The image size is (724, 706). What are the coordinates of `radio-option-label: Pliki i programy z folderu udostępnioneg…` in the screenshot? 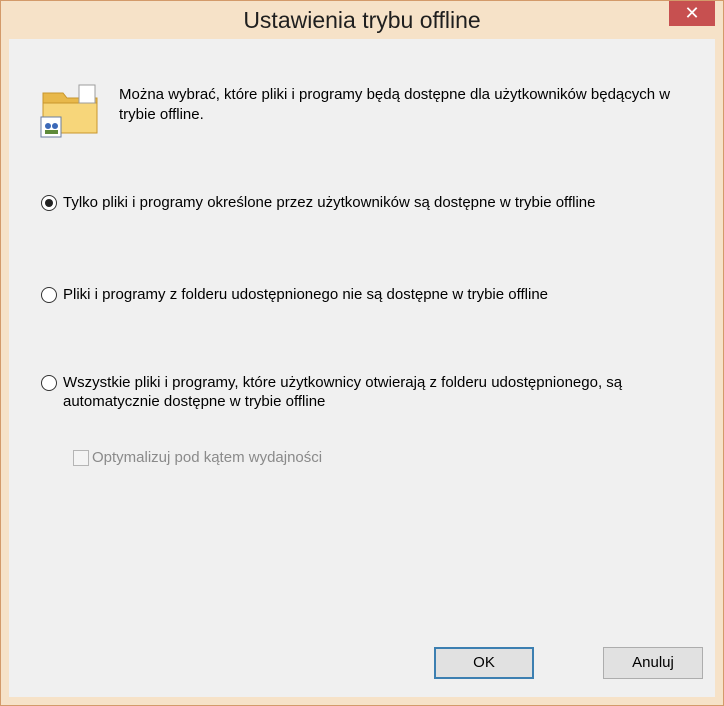 It's located at (306, 294).